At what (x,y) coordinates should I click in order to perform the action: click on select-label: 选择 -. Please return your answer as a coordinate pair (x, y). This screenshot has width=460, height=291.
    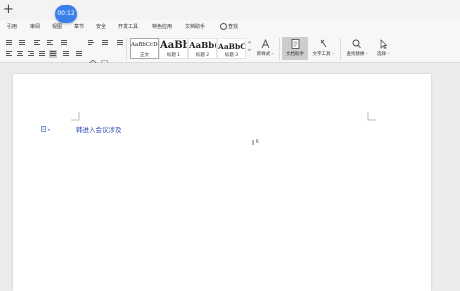
    Looking at the image, I should click on (383, 54).